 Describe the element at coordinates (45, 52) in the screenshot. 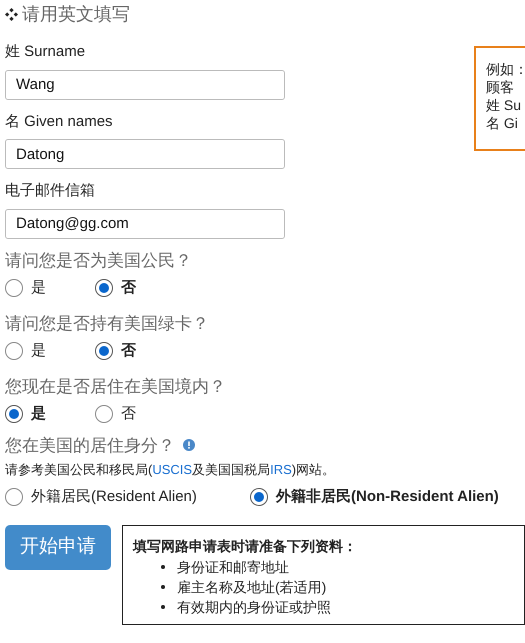

I see `field-label: 姓 Surname` at that location.